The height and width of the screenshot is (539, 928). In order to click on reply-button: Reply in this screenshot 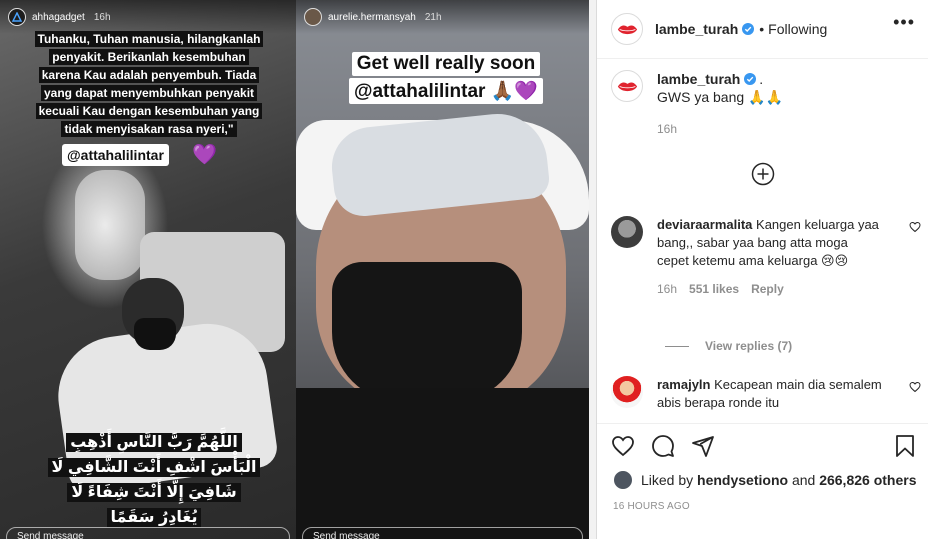, I will do `click(767, 289)`.